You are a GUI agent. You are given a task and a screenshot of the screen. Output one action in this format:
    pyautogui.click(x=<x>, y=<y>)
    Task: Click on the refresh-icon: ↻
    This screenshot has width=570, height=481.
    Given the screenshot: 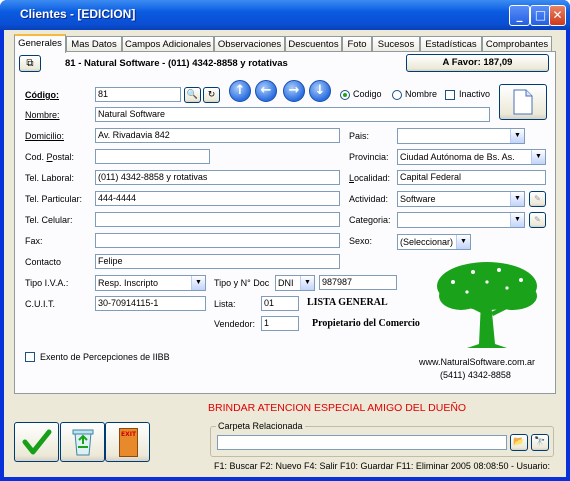 What is the action you would take?
    pyautogui.click(x=211, y=95)
    